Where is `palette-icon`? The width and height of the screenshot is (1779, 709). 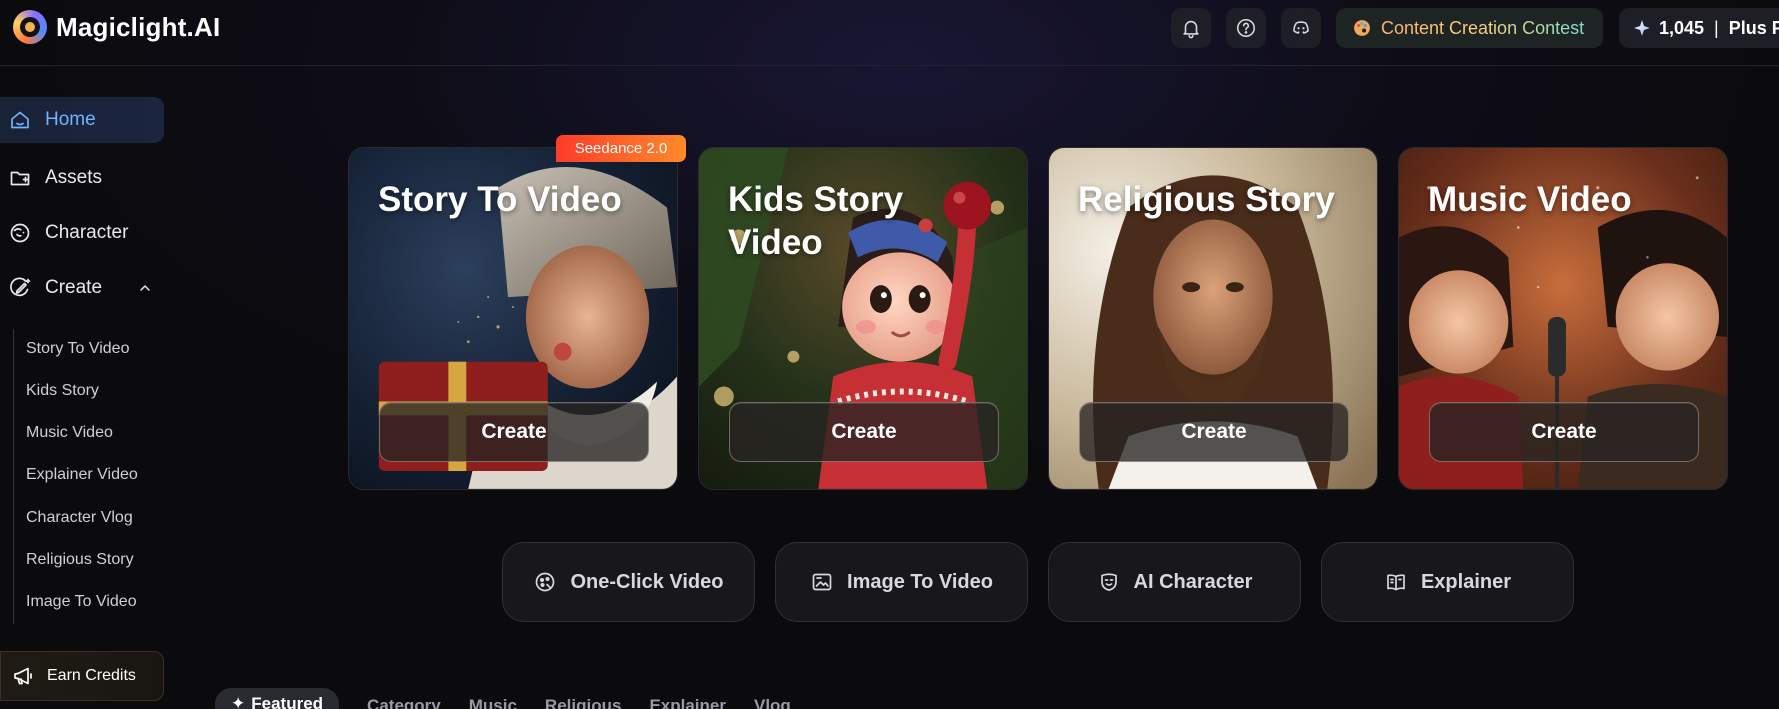
palette-icon is located at coordinates (1362, 28).